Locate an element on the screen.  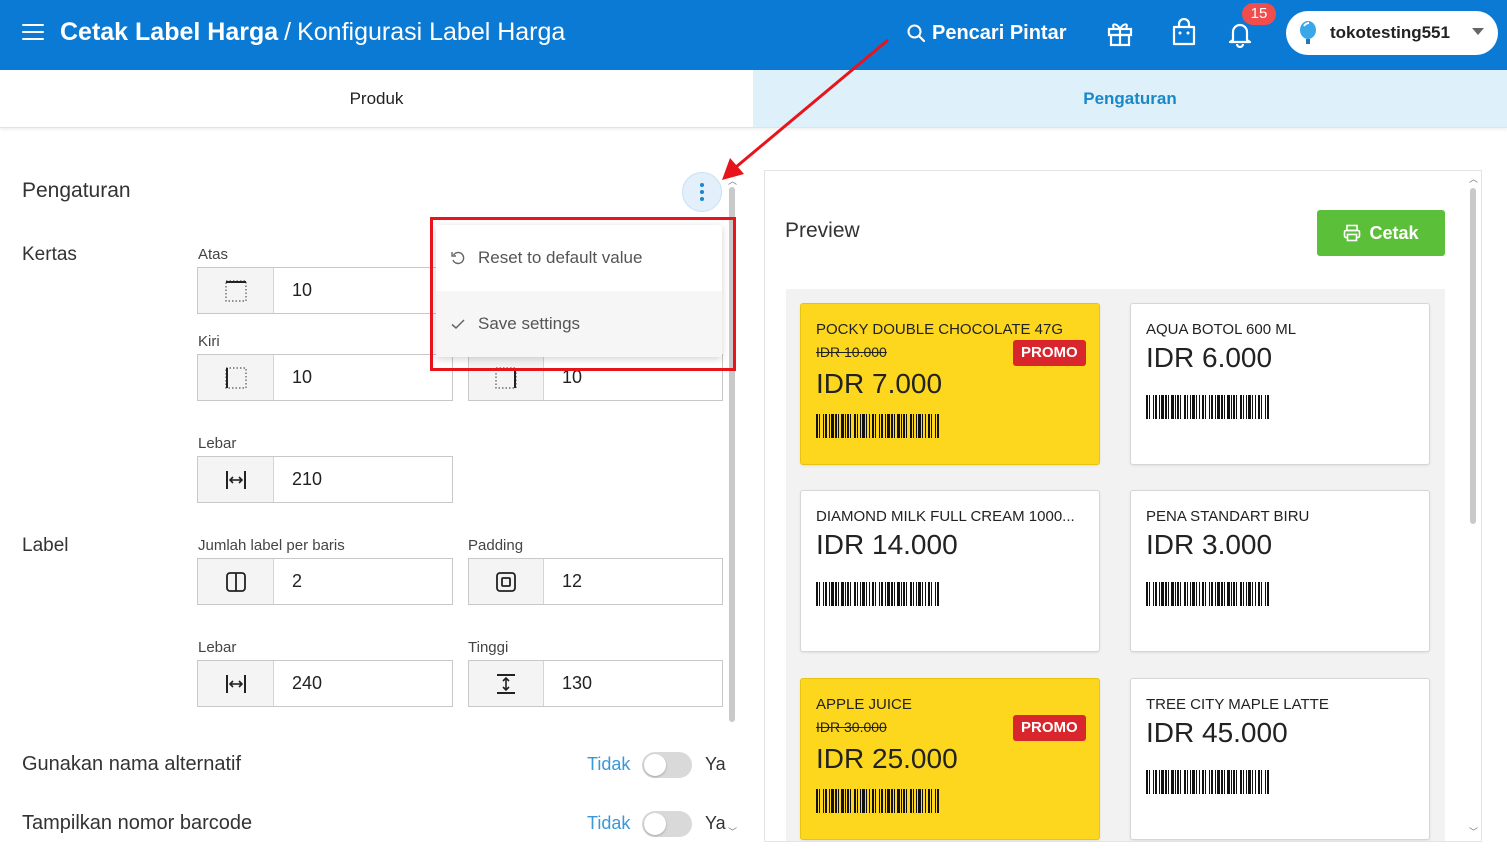
chevron-down-icon is located at coordinates (1478, 31).